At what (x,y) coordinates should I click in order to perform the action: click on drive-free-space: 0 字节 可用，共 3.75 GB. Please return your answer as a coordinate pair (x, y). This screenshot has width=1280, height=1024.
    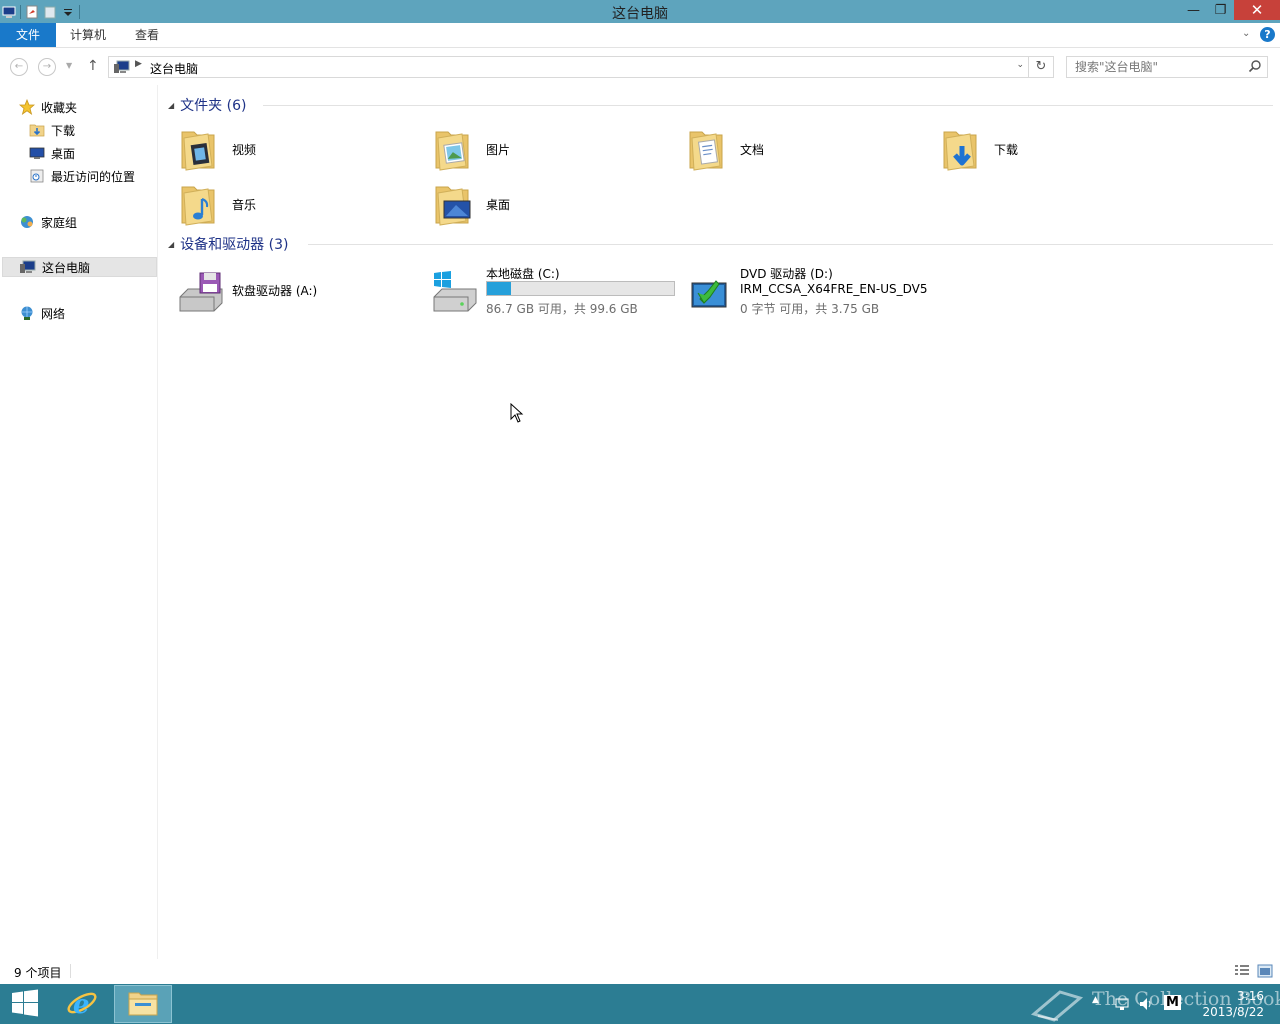
    Looking at the image, I should click on (810, 309).